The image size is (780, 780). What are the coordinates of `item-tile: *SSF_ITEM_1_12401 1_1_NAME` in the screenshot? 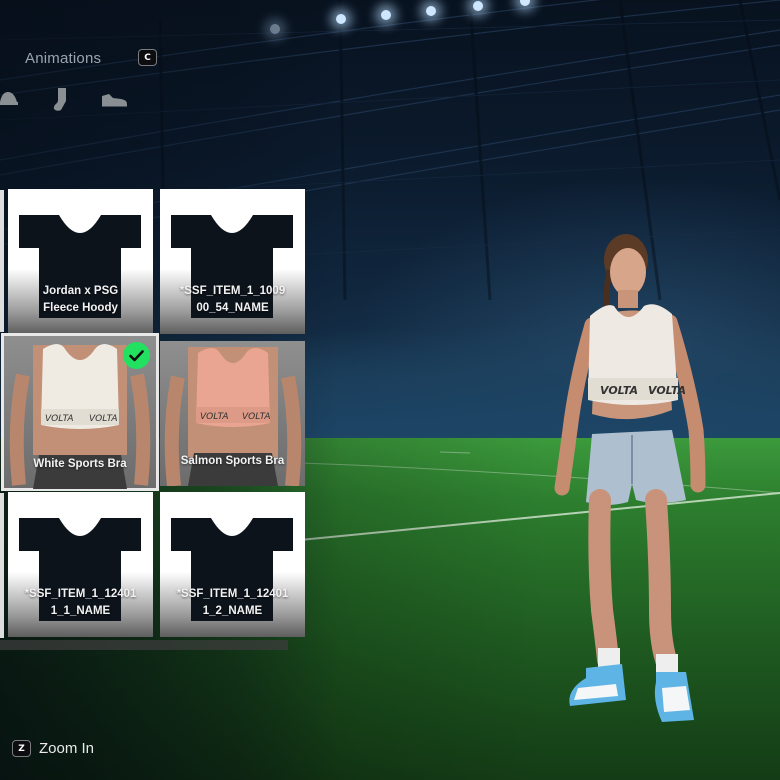 It's located at (80, 564).